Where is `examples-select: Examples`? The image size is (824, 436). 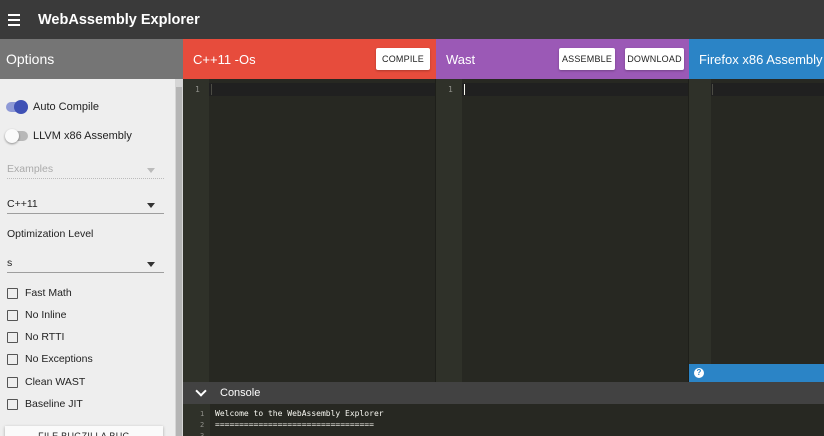
examples-select: Examples is located at coordinates (85, 169).